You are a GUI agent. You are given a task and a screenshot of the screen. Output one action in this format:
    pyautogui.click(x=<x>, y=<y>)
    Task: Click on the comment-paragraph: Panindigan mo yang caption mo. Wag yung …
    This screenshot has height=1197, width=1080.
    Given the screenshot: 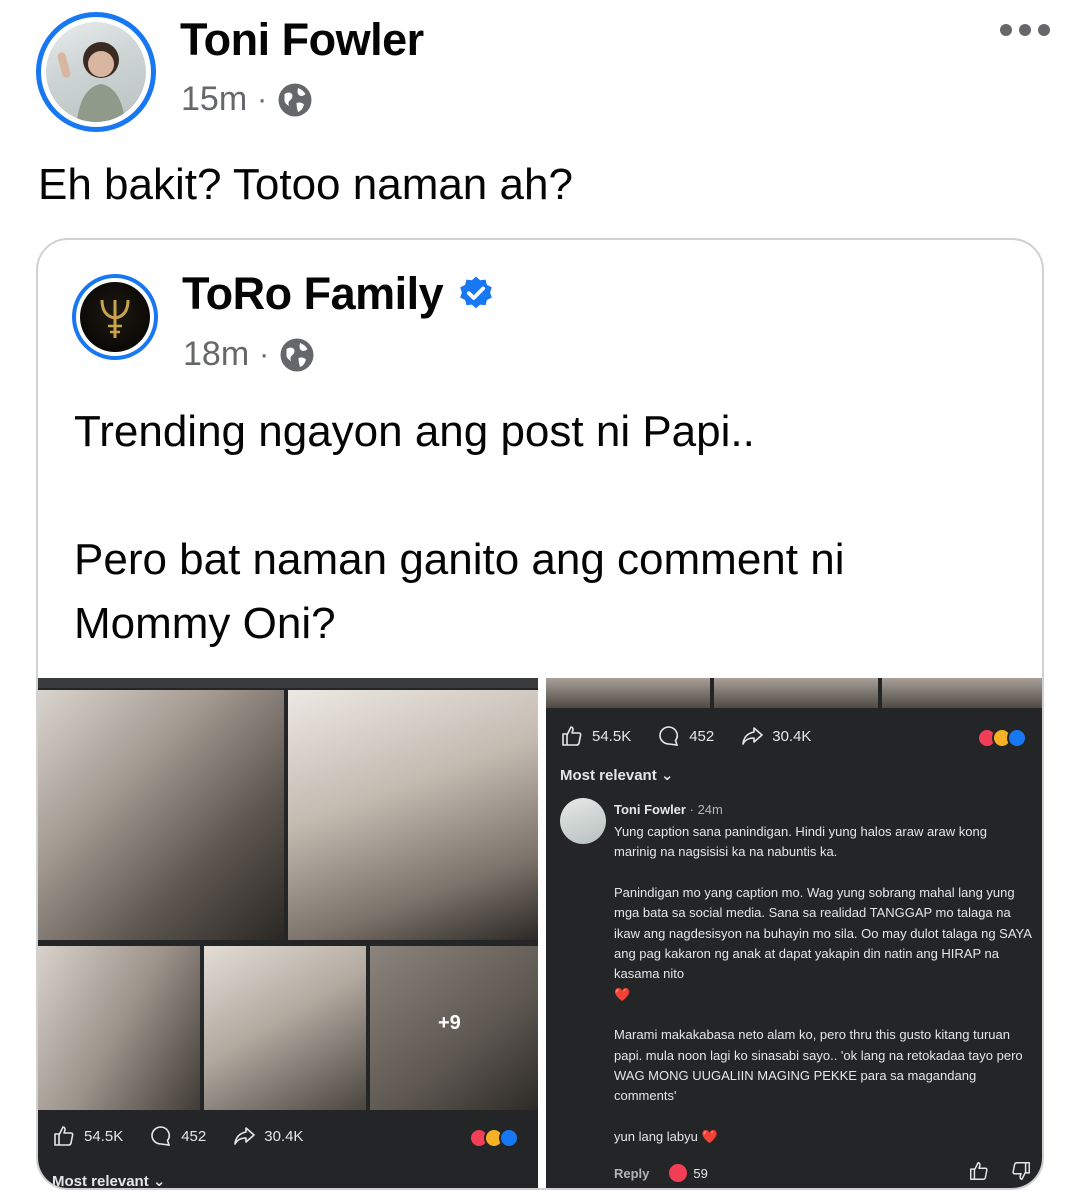 What is the action you would take?
    pyautogui.click(x=823, y=933)
    